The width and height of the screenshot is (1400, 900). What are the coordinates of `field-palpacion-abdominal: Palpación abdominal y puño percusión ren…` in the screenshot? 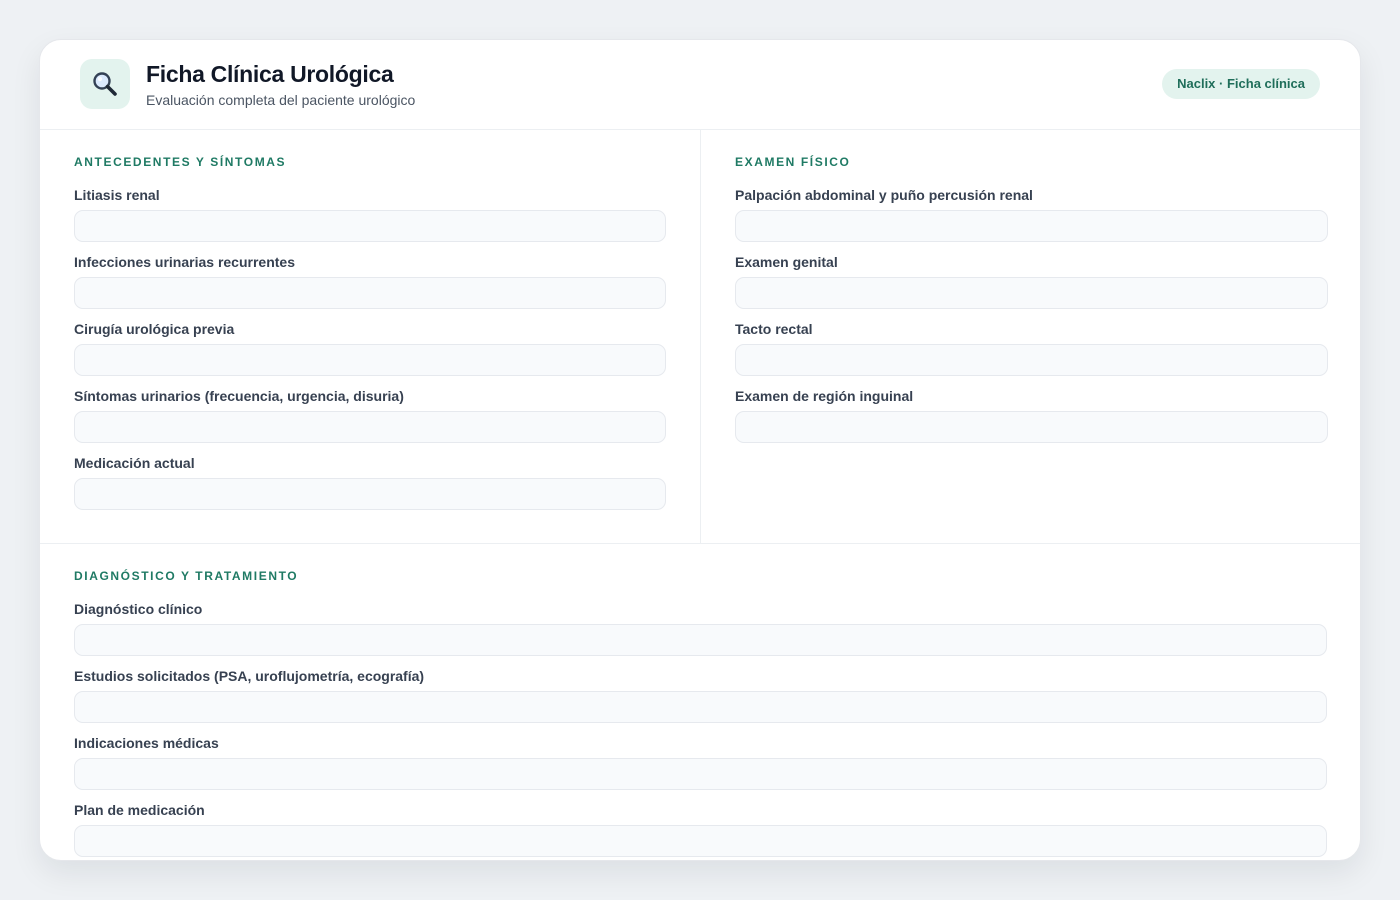 It's located at (1031, 220).